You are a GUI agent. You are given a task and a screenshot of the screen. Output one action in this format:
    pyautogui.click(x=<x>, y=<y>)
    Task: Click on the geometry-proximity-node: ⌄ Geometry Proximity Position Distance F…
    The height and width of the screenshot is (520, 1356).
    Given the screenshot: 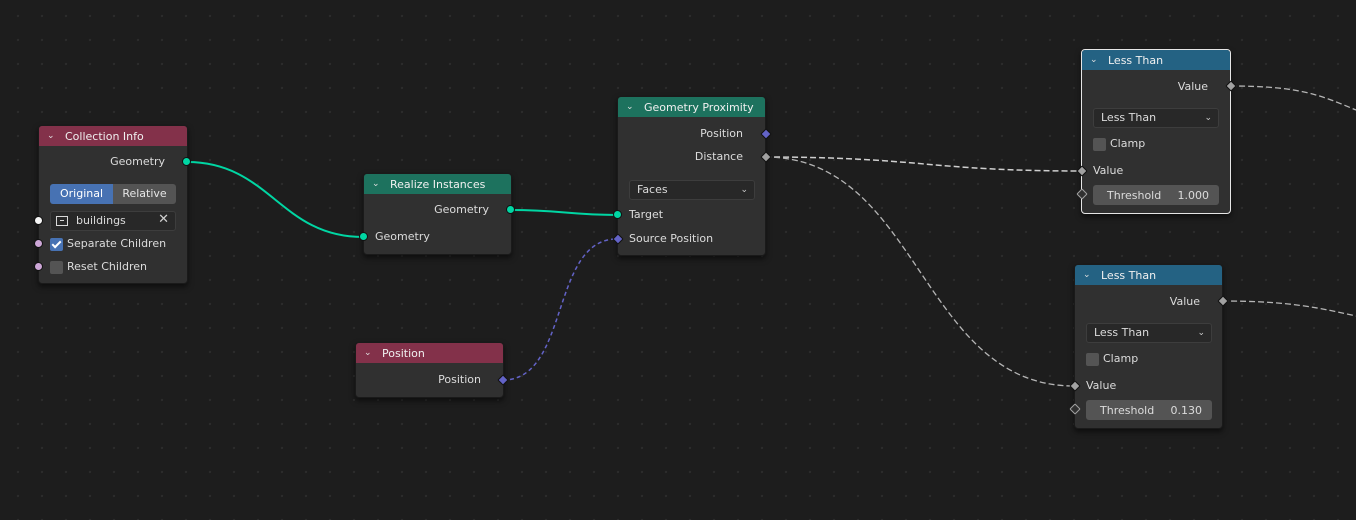 What is the action you would take?
    pyautogui.click(x=691, y=176)
    